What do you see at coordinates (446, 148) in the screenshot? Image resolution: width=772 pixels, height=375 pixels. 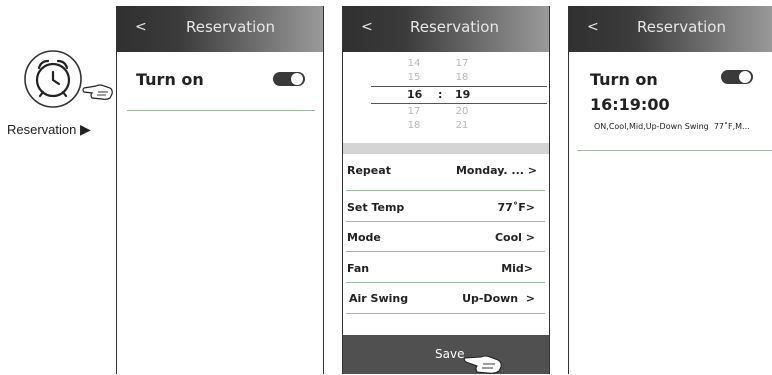 I see `picker-separator-bar` at bounding box center [446, 148].